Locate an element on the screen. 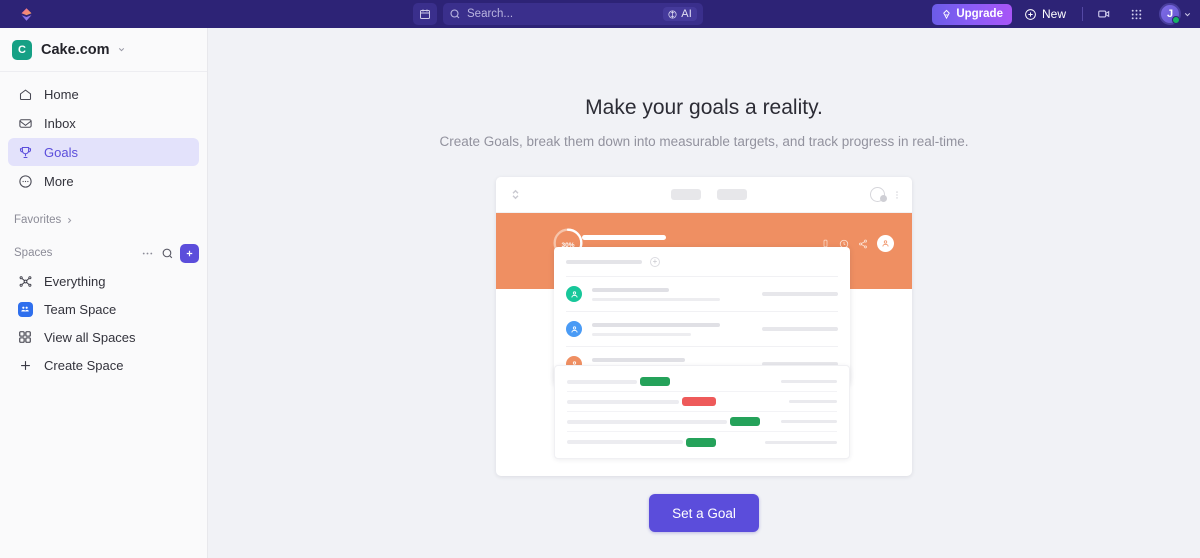 The height and width of the screenshot is (558, 1200). sidebar-item-everything: Everything is located at coordinates (103, 281).